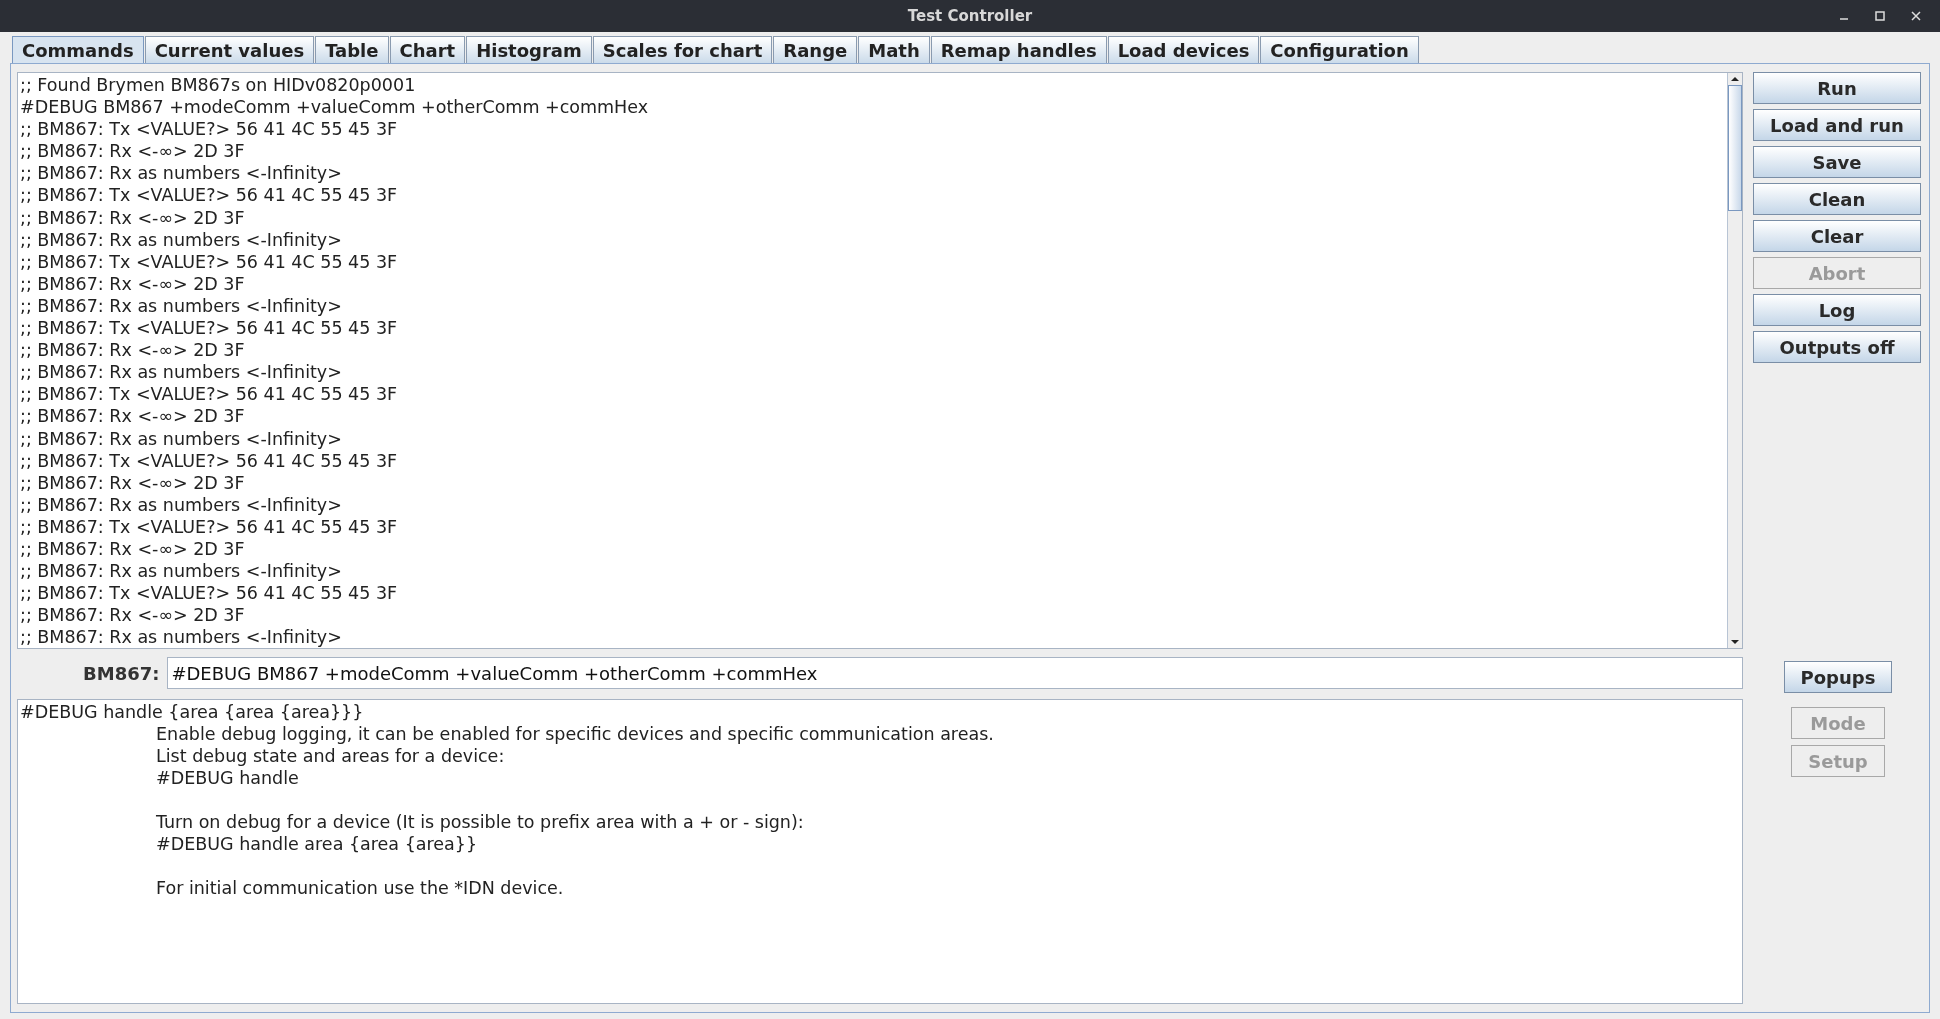 The image size is (1940, 1019). I want to click on device-button: Popups, so click(1838, 677).